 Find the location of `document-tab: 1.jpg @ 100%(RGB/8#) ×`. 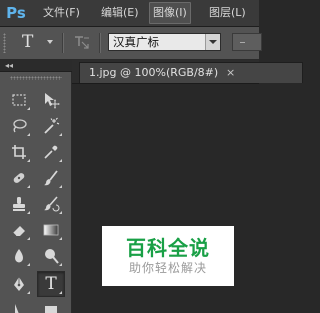

document-tab: 1.jpg @ 100%(RGB/8#) × is located at coordinates (191, 72).